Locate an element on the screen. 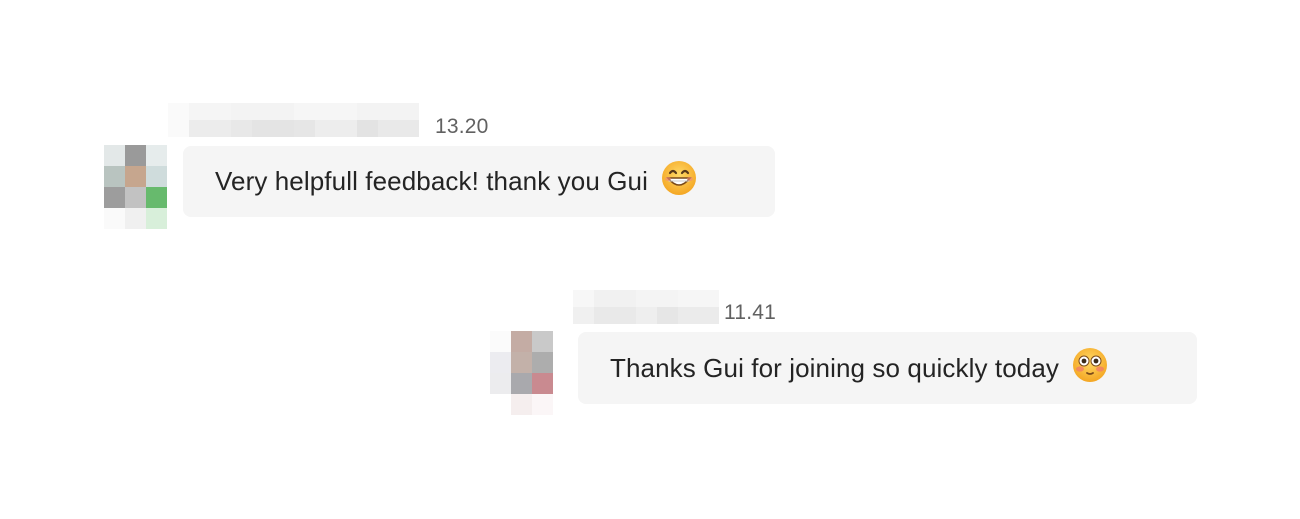 The image size is (1300, 519). message-text: Very helpfull feedback! thank you Gui is located at coordinates (431, 181).